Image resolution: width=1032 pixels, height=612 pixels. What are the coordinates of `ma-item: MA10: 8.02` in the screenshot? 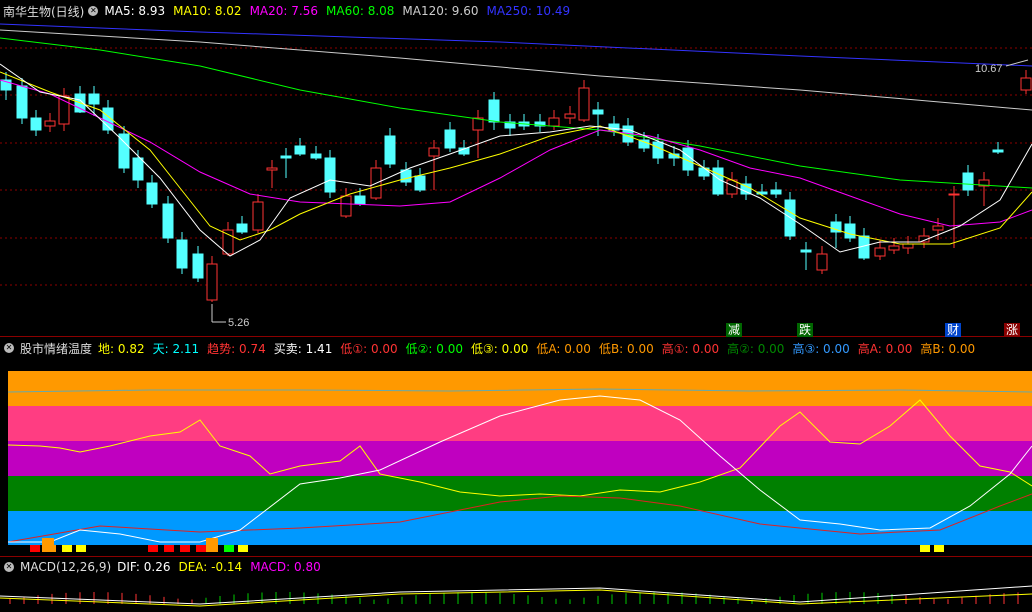 It's located at (207, 11).